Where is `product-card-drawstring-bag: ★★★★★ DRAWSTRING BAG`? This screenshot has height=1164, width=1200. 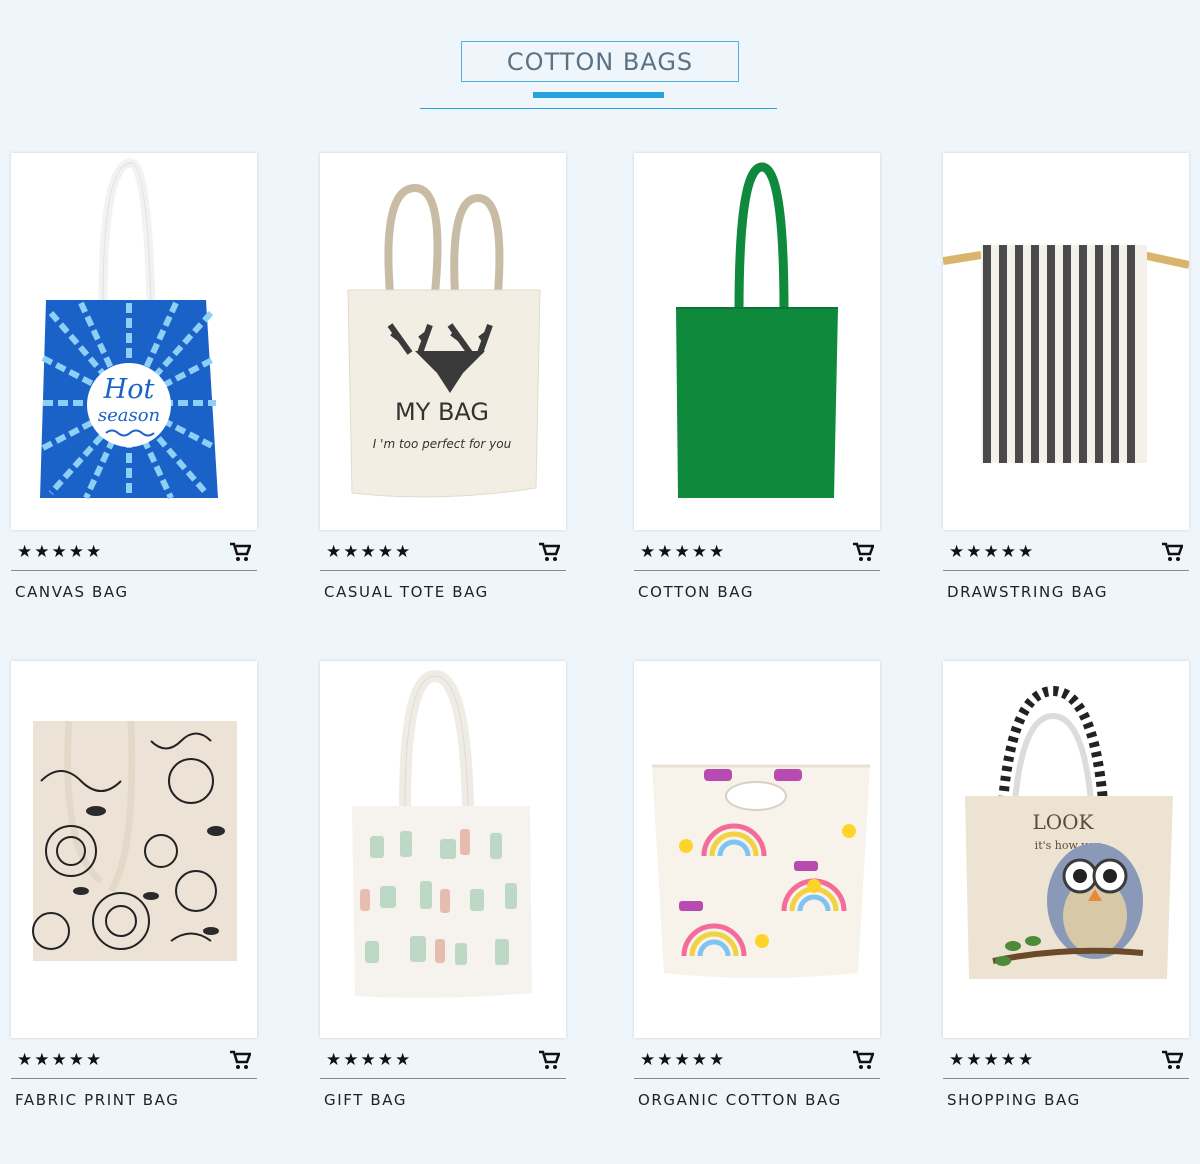
product-card-drawstring-bag: ★★★★★ DRAWSTRING BAG is located at coordinates (1066, 377).